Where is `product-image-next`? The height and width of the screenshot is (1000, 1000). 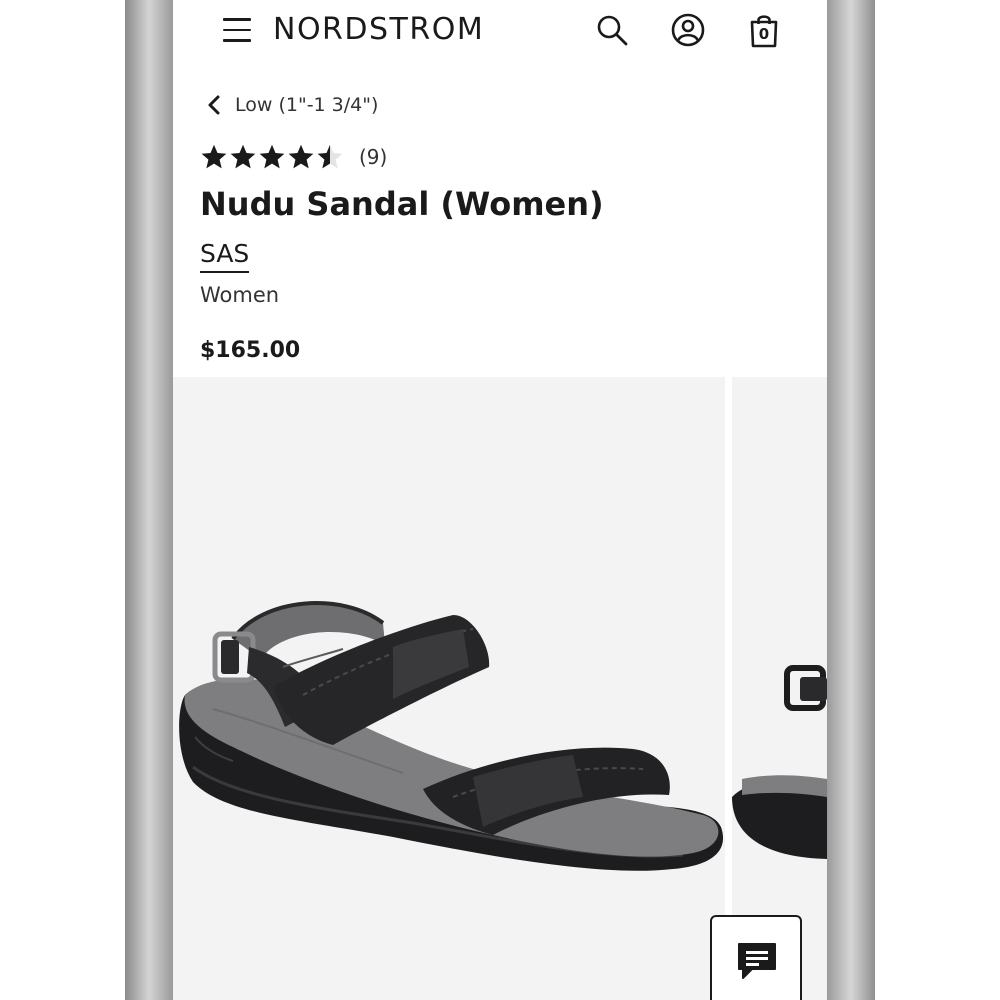 product-image-next is located at coordinates (779, 688).